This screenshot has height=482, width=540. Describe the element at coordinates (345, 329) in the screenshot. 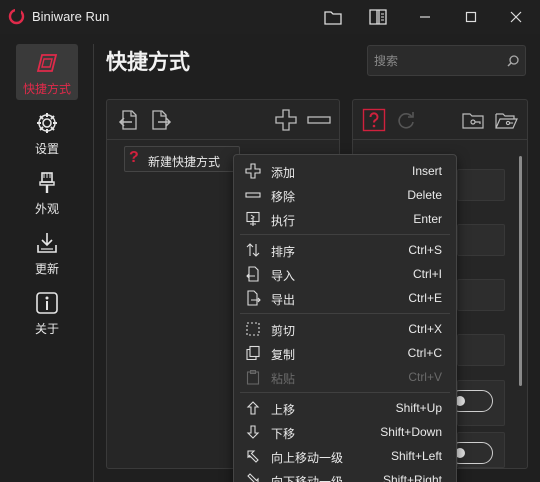

I see `menu-item-cut: 剪切 Ctrl+X` at that location.